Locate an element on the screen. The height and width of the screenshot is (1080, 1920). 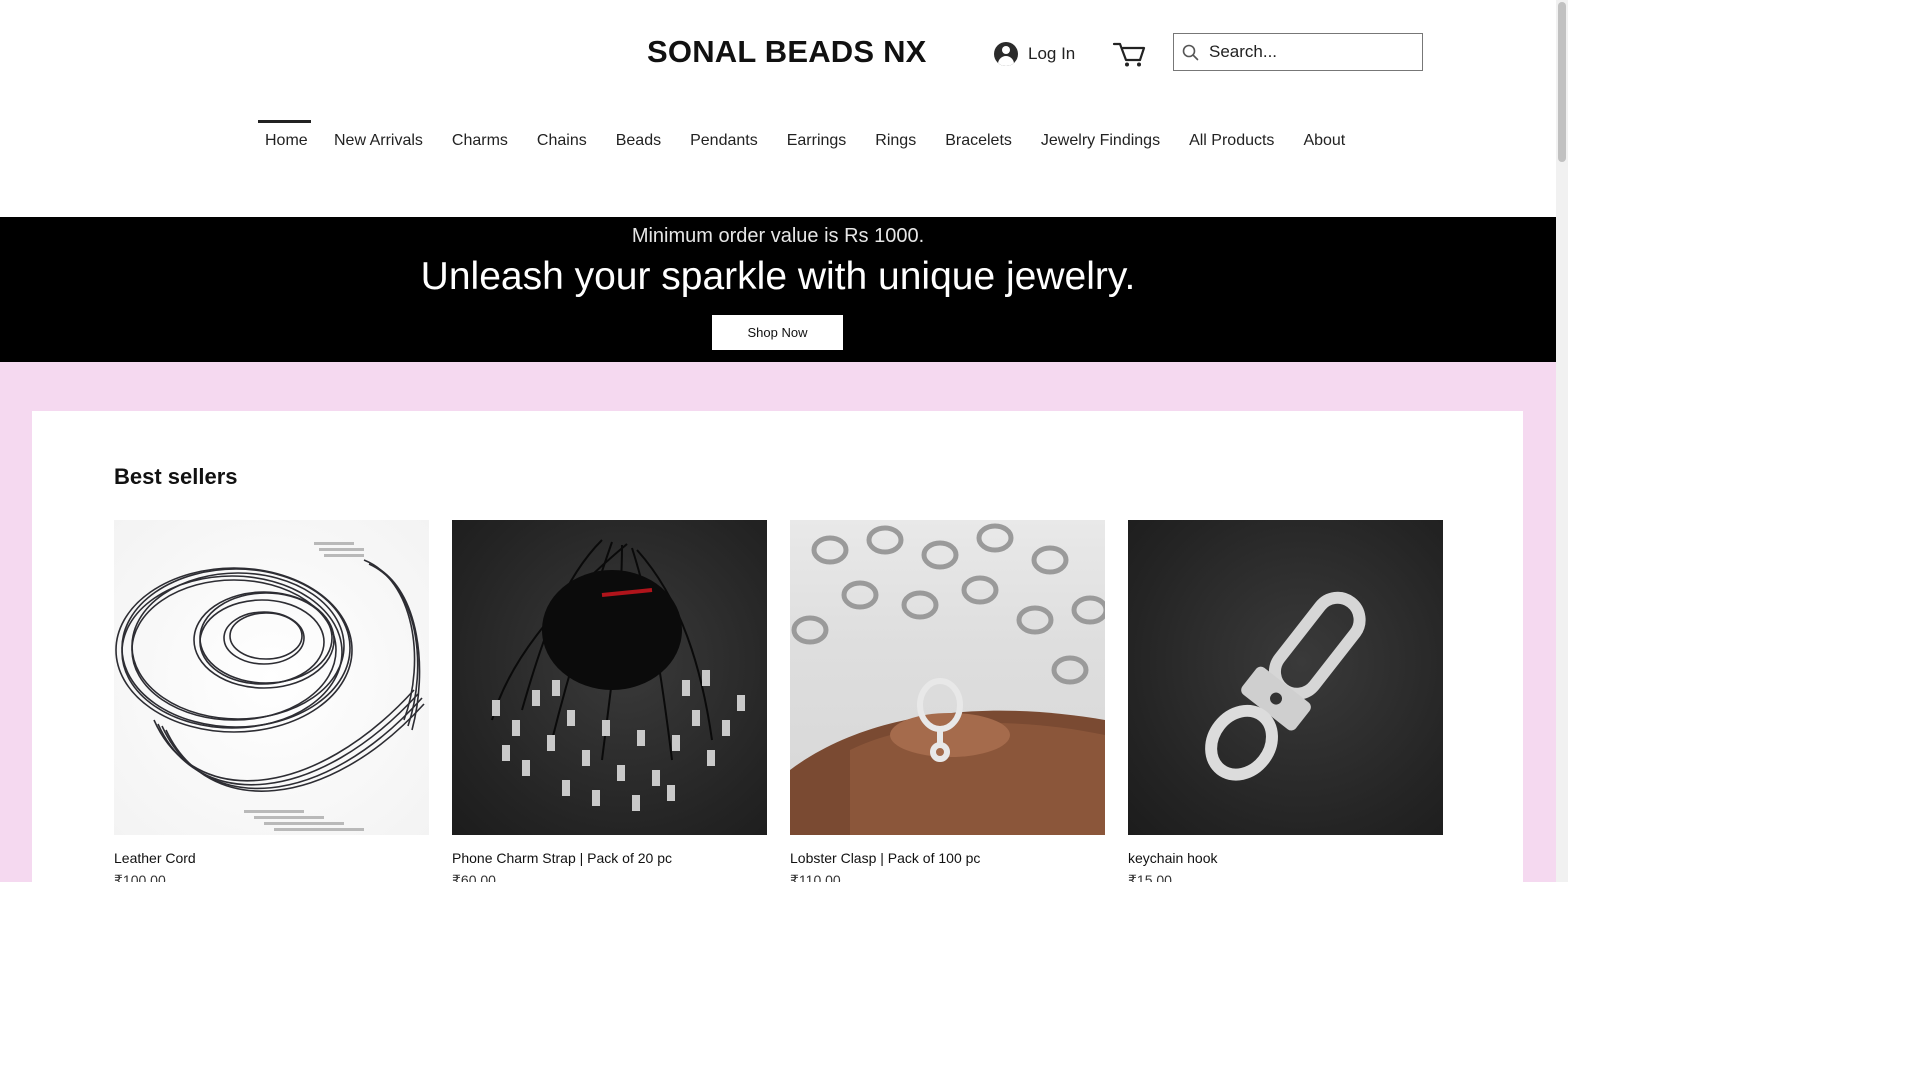
nav-bracelets: Bracelets is located at coordinates (978, 140).